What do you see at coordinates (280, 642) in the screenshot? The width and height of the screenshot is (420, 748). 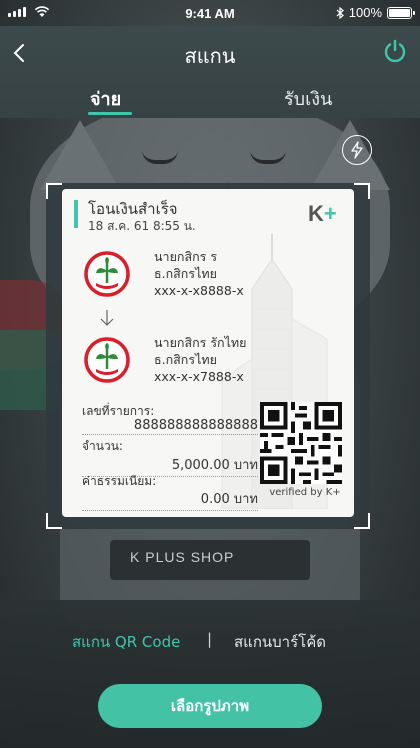 I see `scan-barcode-option: สแกนบาร์โค้ด` at bounding box center [280, 642].